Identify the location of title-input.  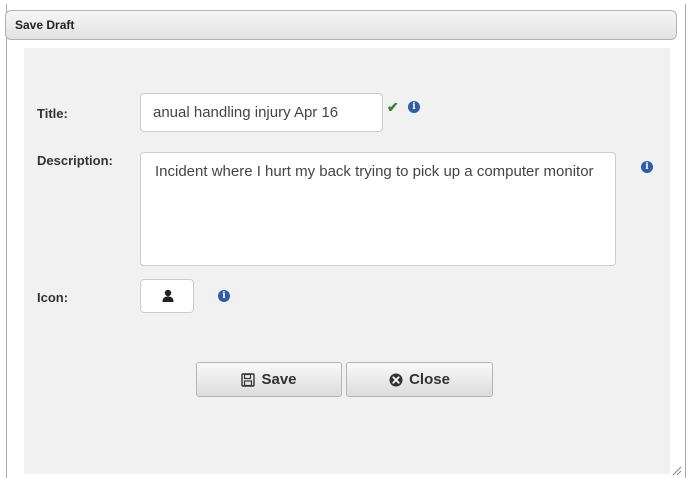
(261, 112).